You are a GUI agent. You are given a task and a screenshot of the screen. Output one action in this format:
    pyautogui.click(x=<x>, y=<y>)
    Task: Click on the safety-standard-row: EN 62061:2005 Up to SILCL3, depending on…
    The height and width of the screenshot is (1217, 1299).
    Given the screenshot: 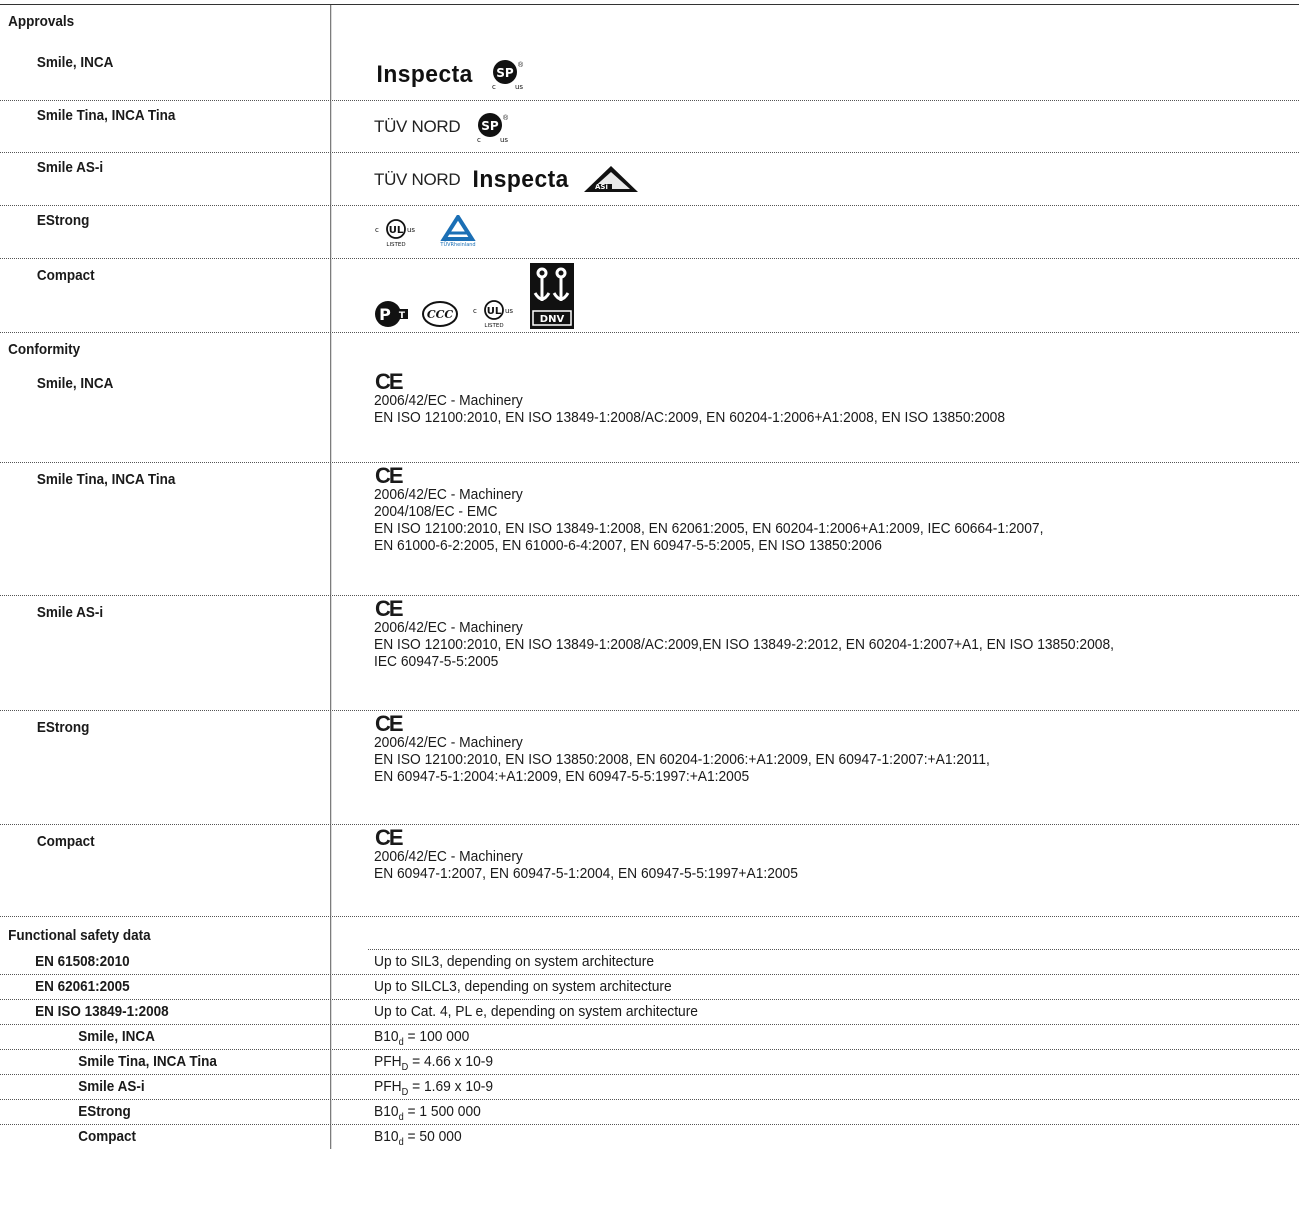 What is the action you would take?
    pyautogui.click(x=649, y=987)
    